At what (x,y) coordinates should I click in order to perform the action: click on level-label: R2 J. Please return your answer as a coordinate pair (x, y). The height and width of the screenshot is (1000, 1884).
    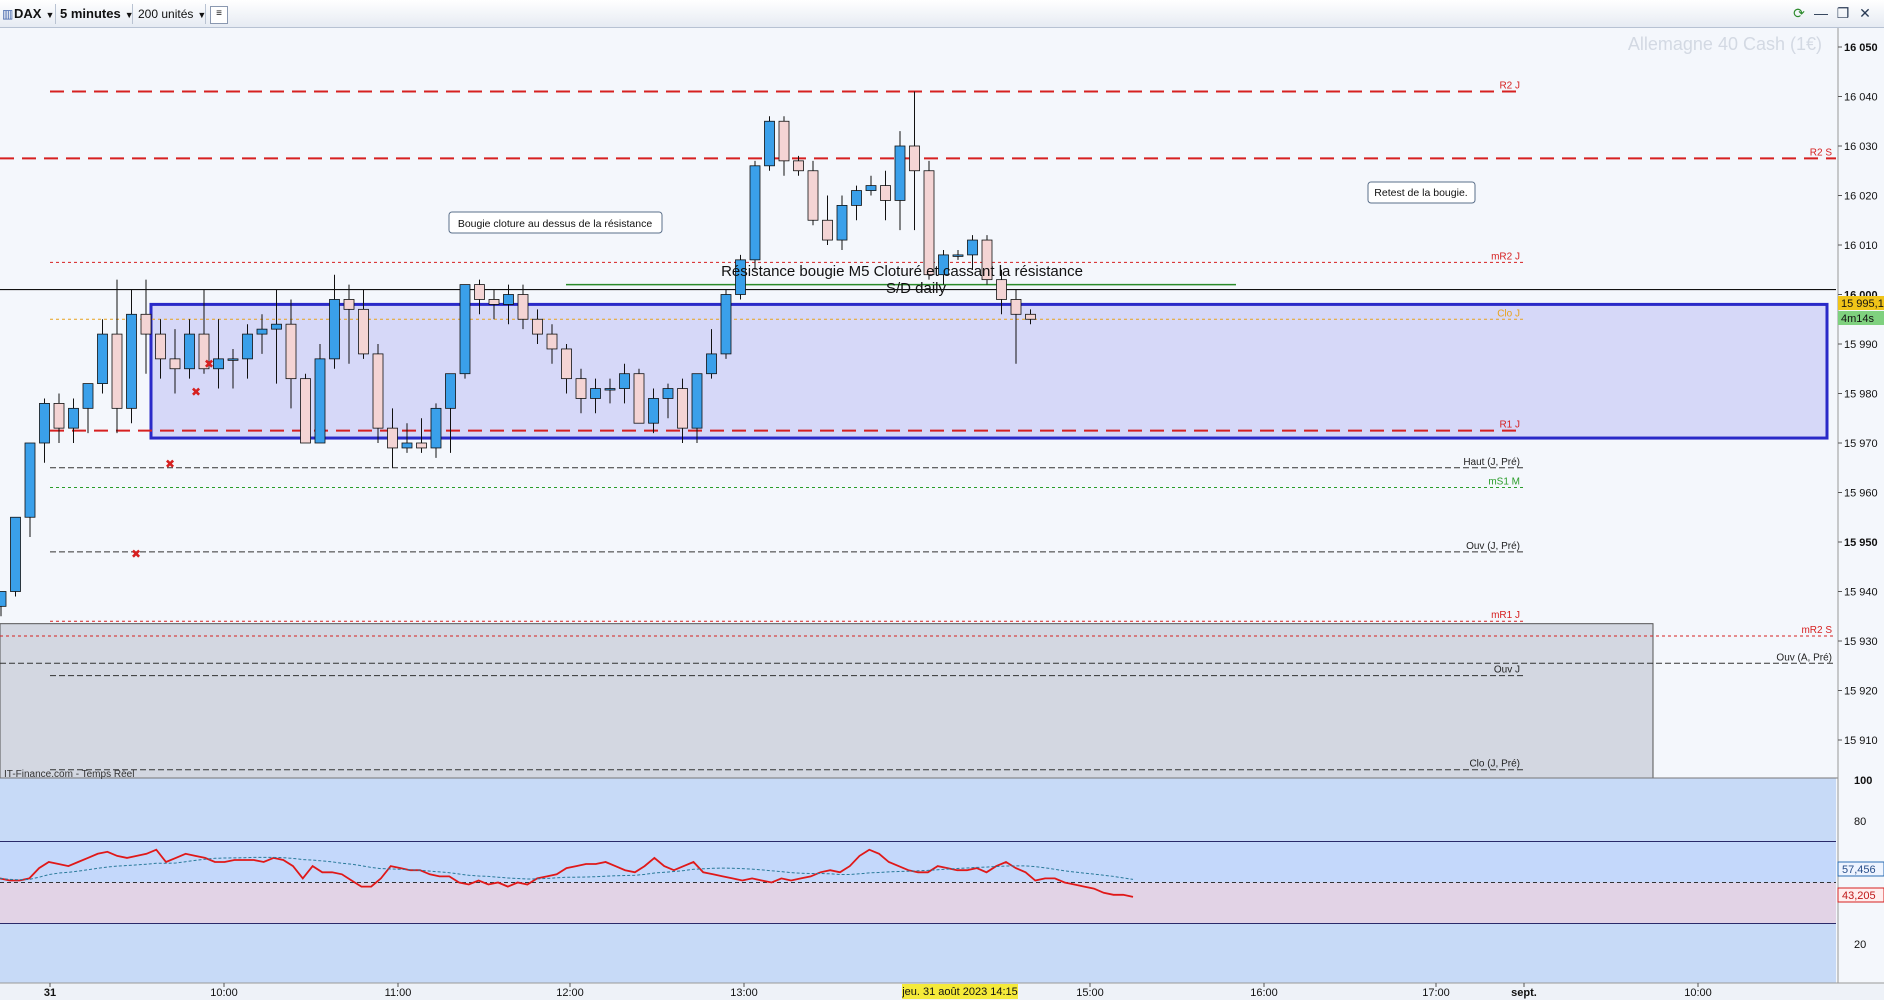
    Looking at the image, I should click on (1509, 86).